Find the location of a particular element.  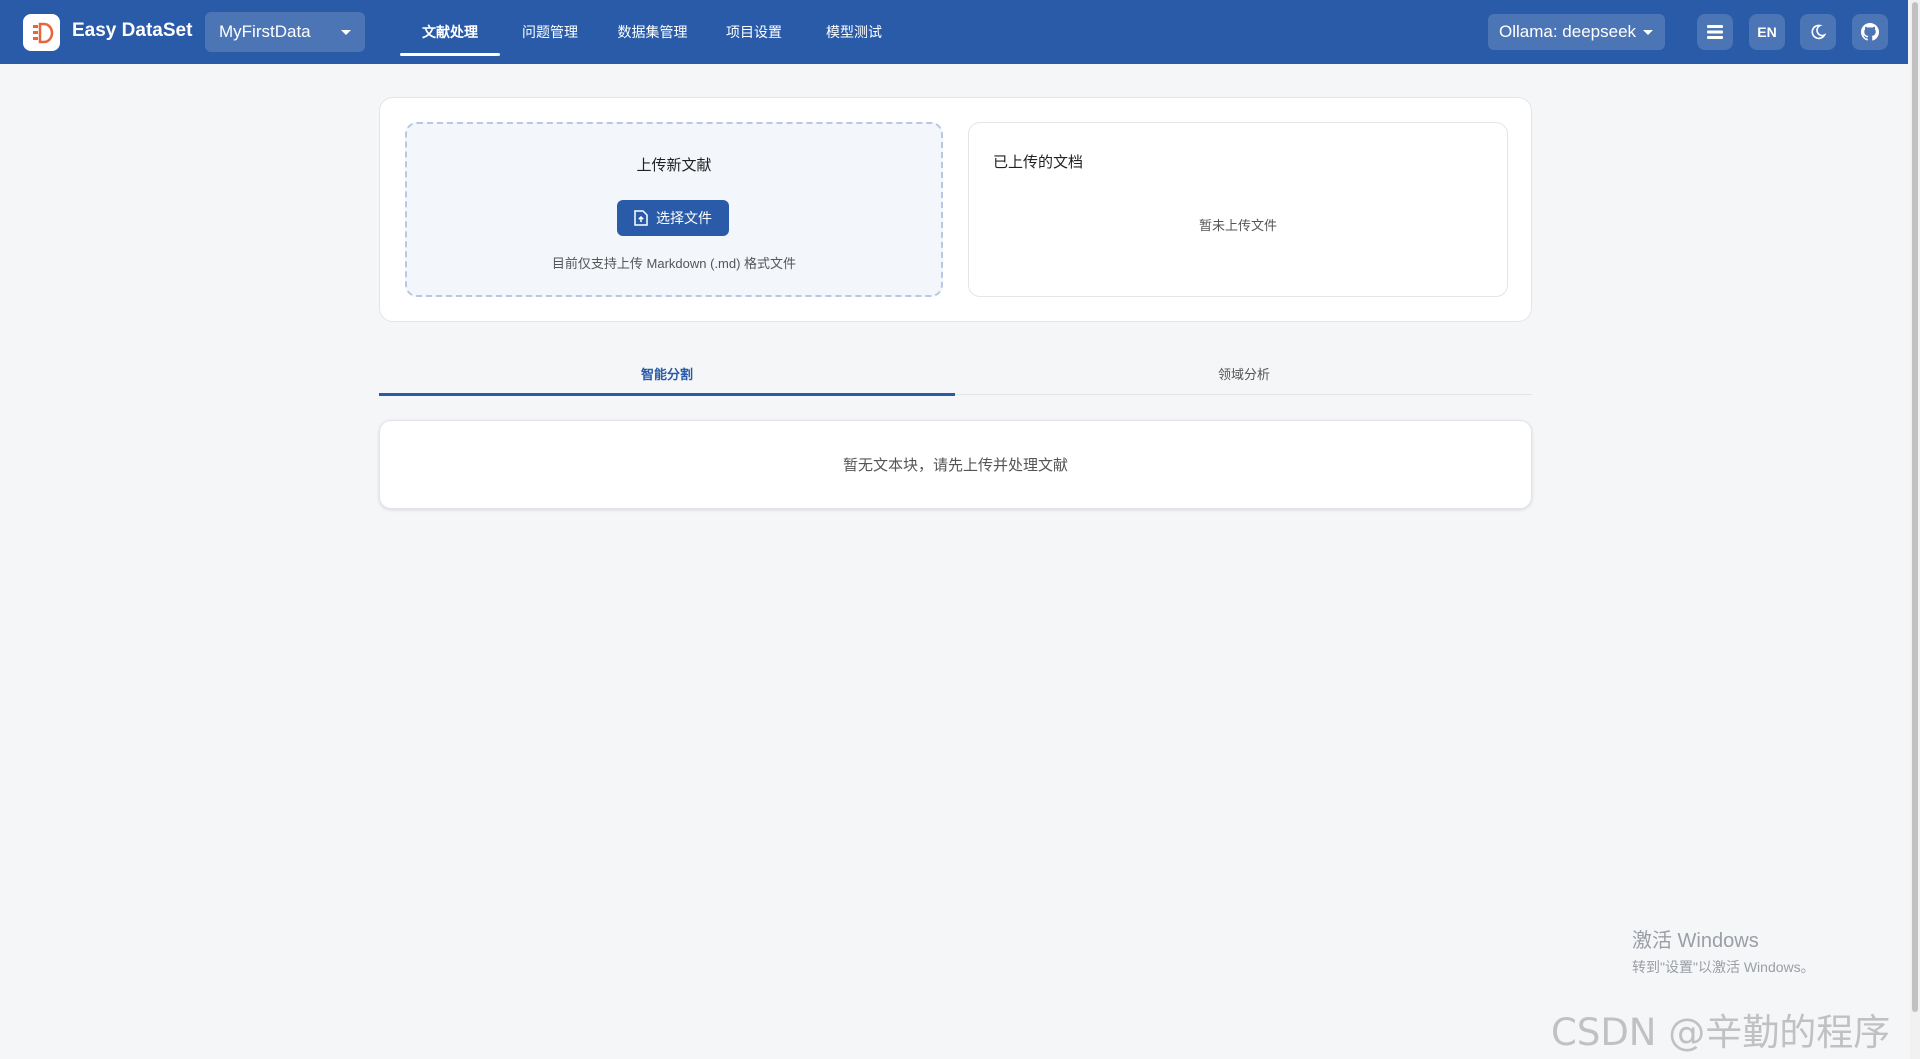

chunks-empty-message: 暂无文本块，请先上传并处理文献 is located at coordinates (955, 465).